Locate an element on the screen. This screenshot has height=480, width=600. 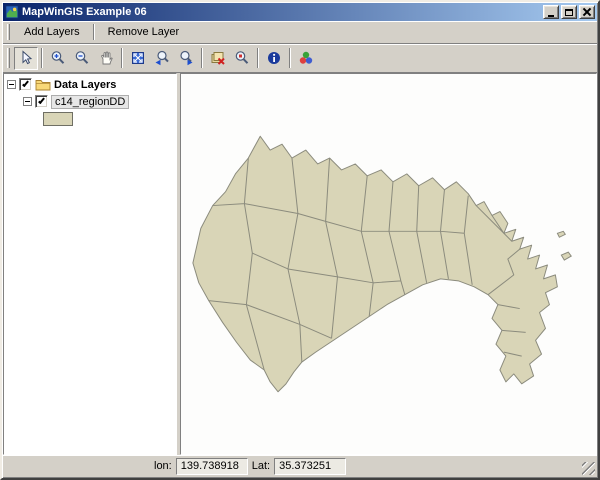
layer-label: c14_regionDD is located at coordinates (90, 101).